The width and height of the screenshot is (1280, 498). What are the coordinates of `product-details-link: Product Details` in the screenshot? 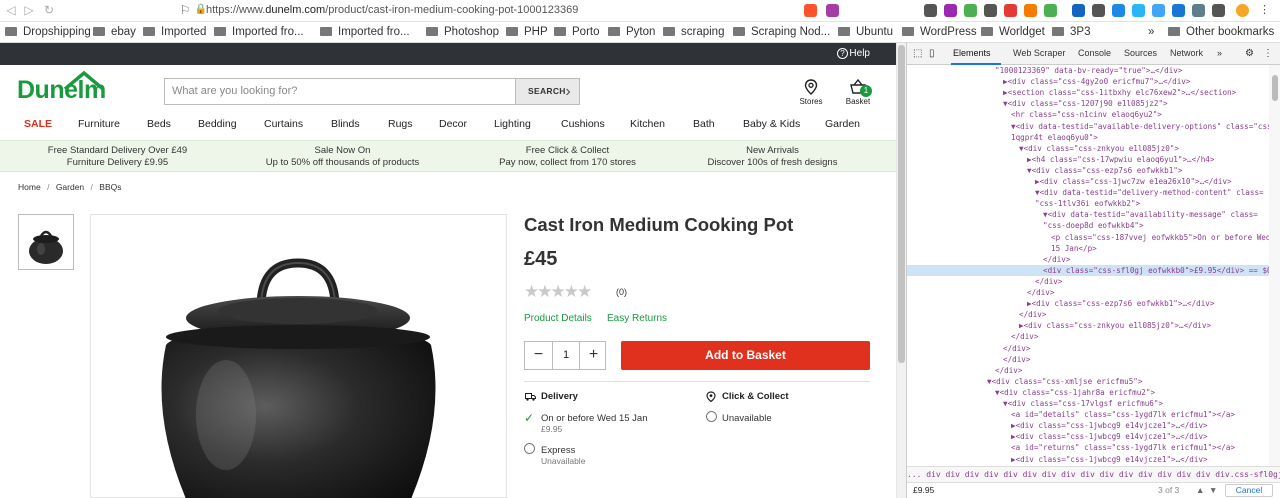 It's located at (558, 318).